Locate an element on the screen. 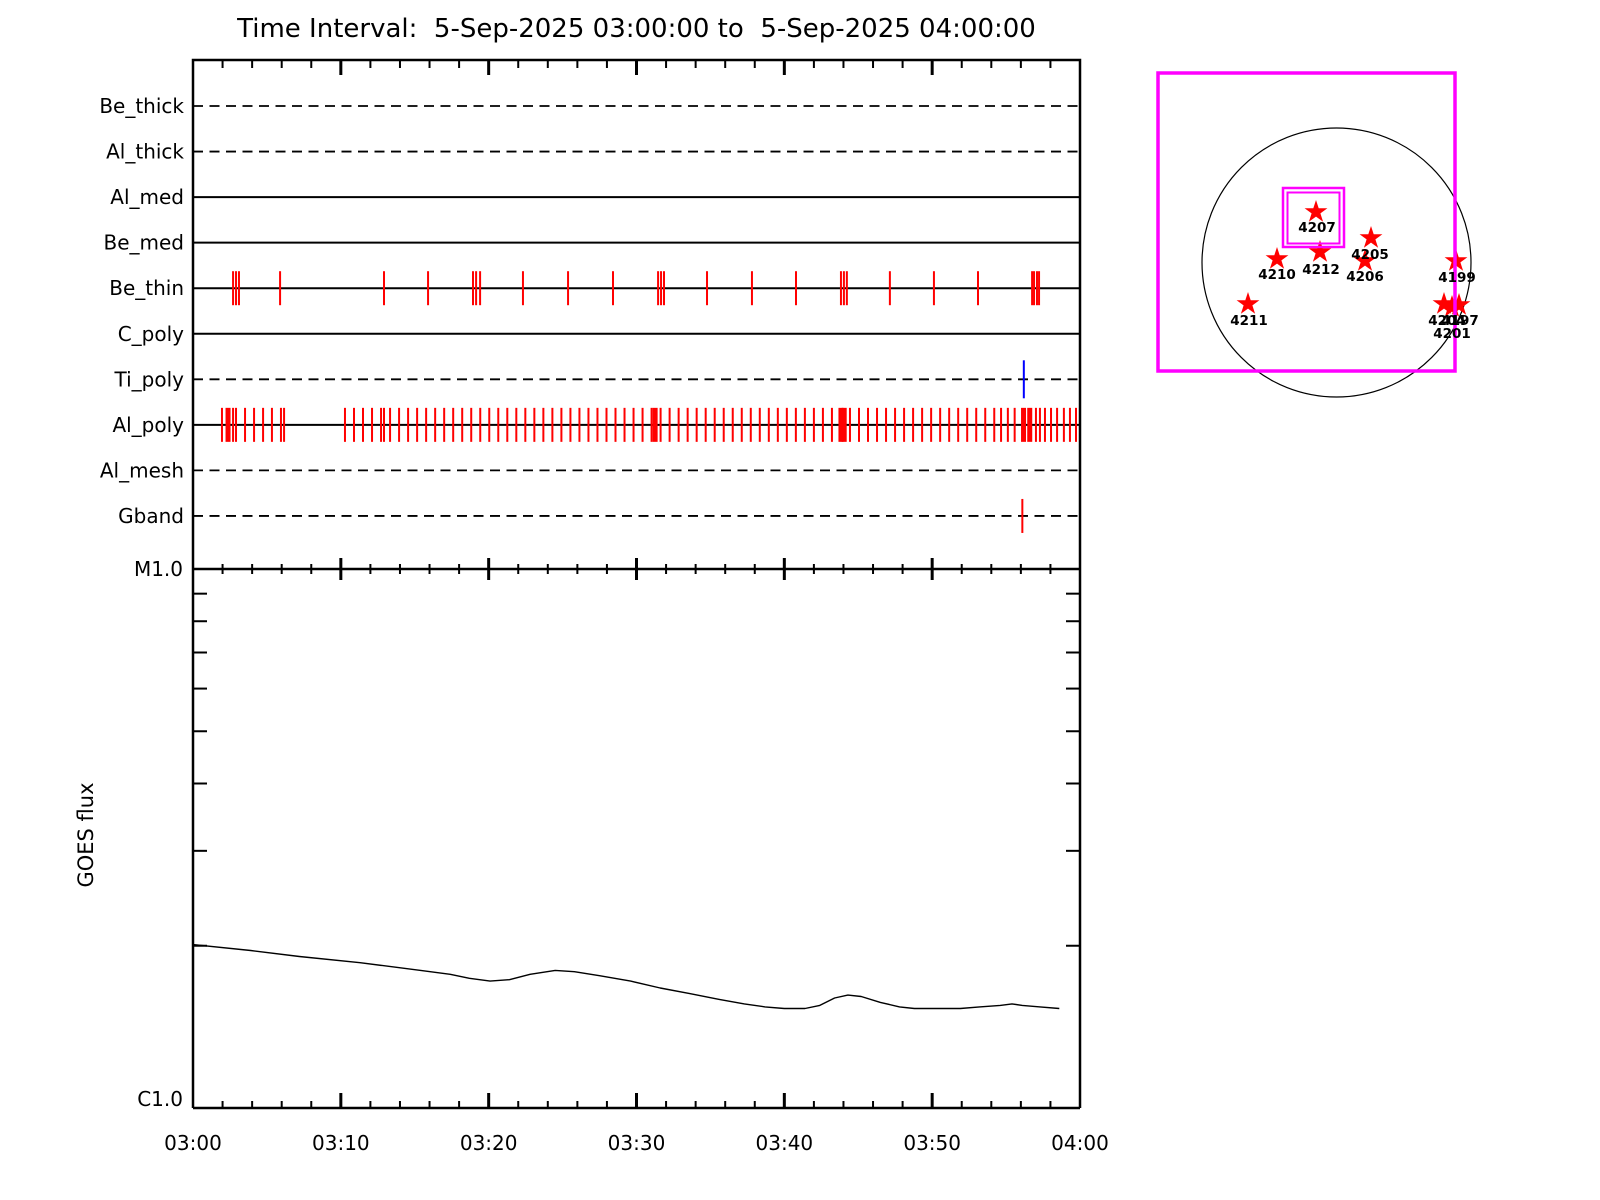 This screenshot has width=1600, height=1200. ar-label-4205: 4205 is located at coordinates (1370, 255).